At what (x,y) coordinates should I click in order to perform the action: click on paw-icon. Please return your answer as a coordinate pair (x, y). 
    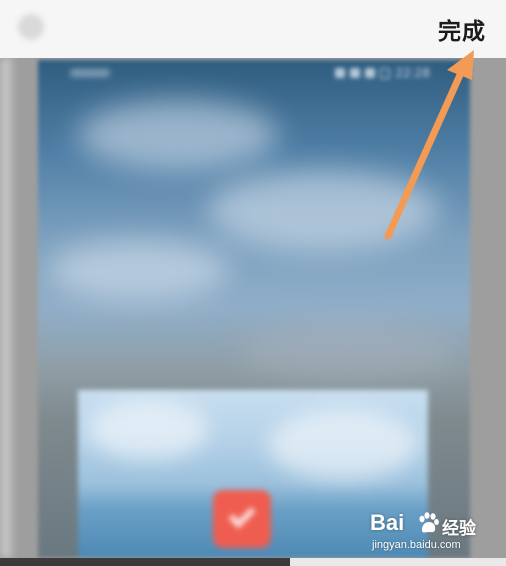
    Looking at the image, I should click on (429, 522).